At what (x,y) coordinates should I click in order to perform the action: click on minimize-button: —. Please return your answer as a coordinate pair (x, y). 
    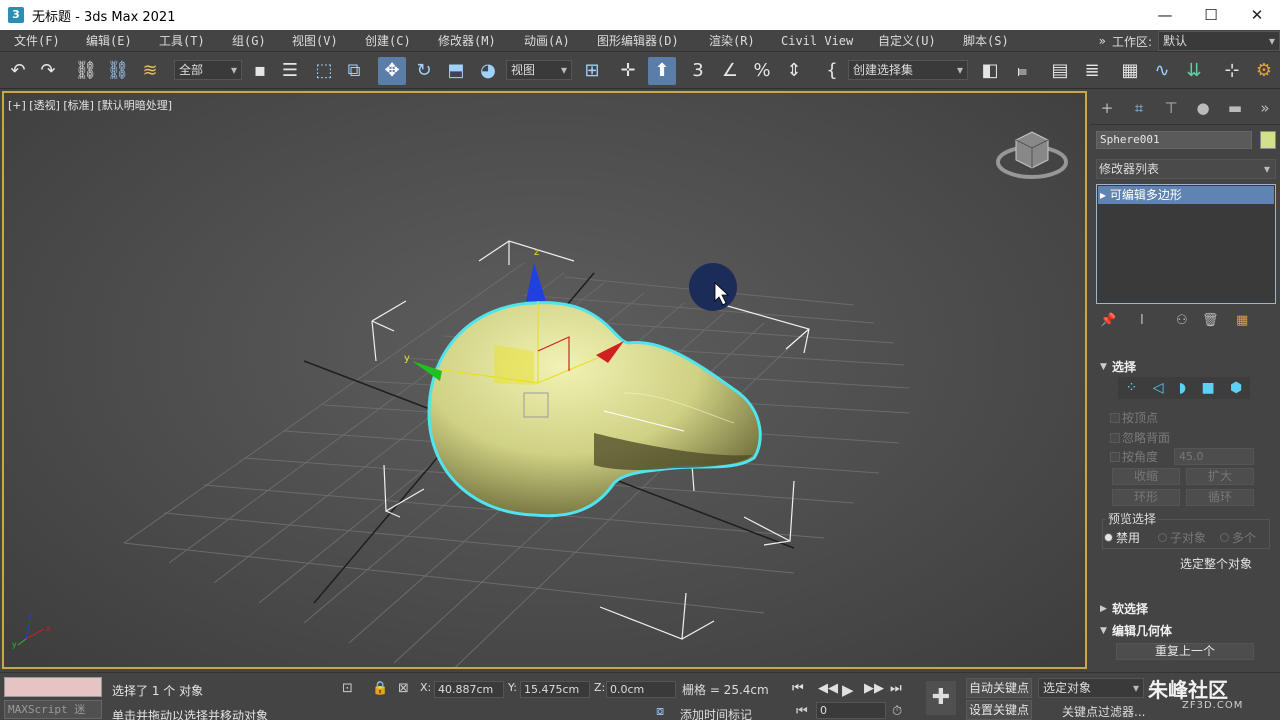
    Looking at the image, I should click on (1165, 15).